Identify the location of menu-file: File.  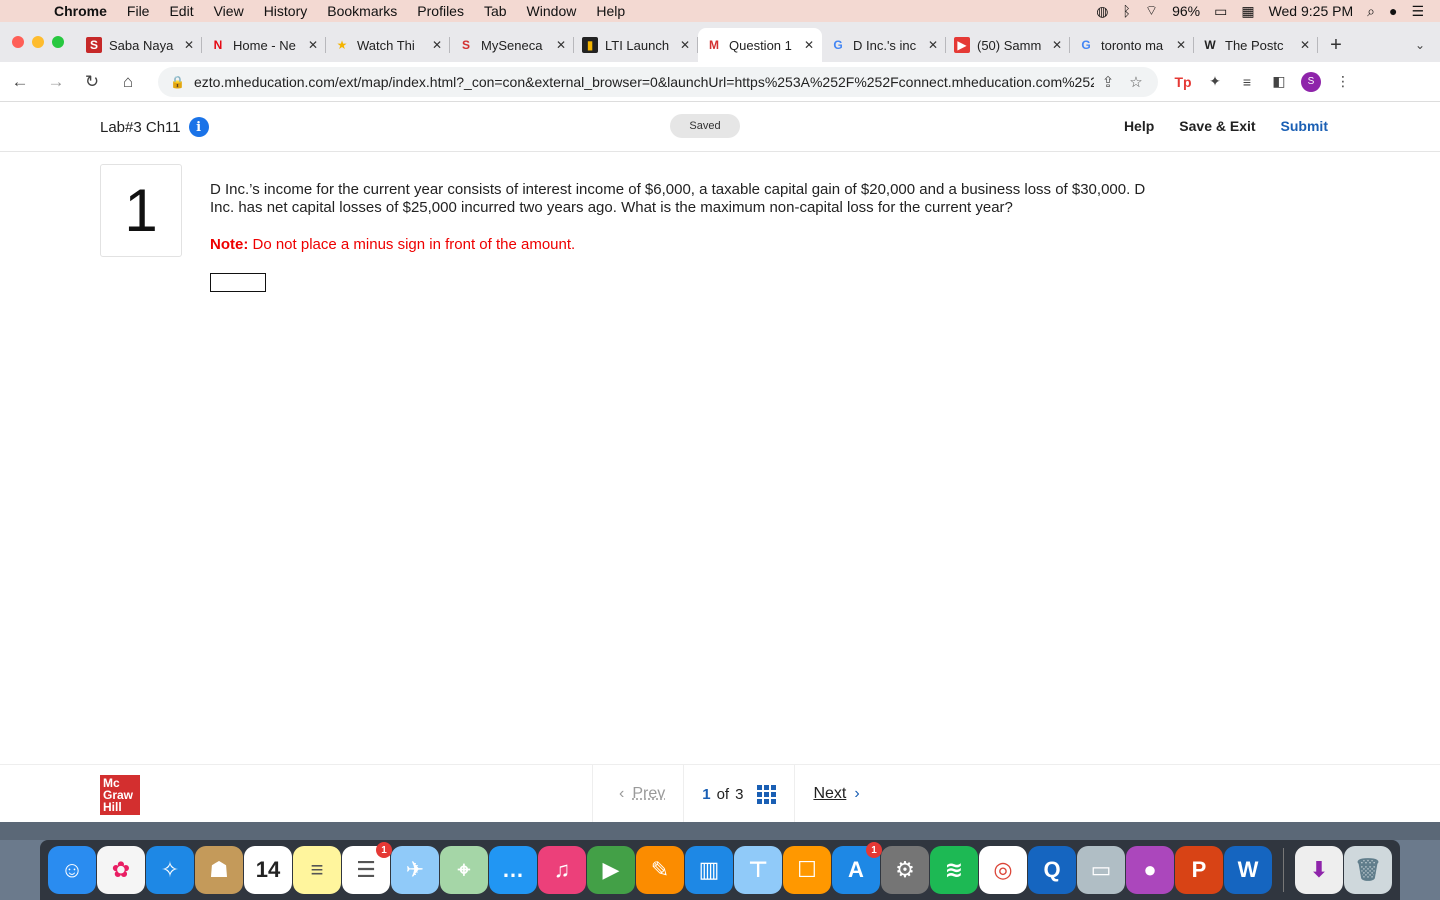
(138, 11).